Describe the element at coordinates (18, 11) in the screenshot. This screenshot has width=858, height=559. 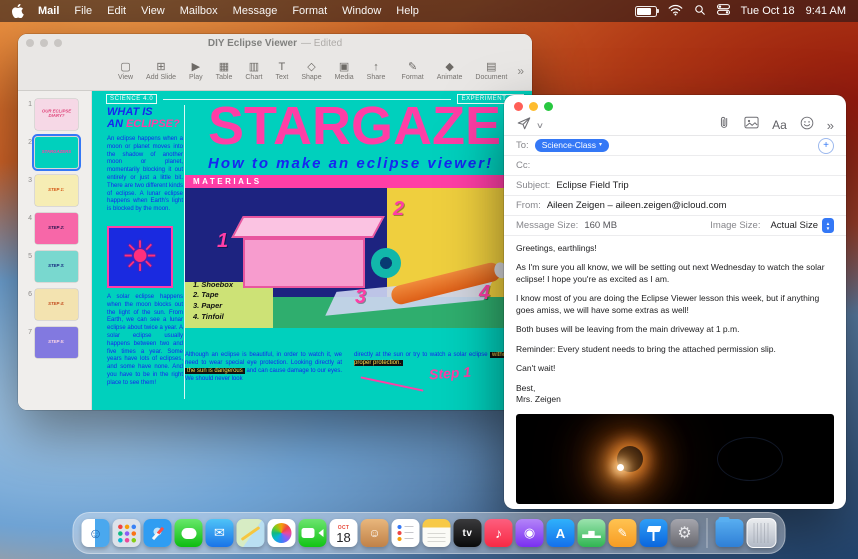
I see `apple-menu-icon` at that location.